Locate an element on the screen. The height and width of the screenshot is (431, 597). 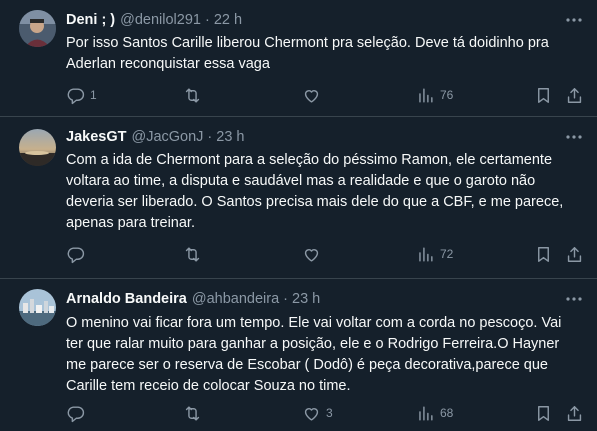
views-count: 76 is located at coordinates (447, 95).